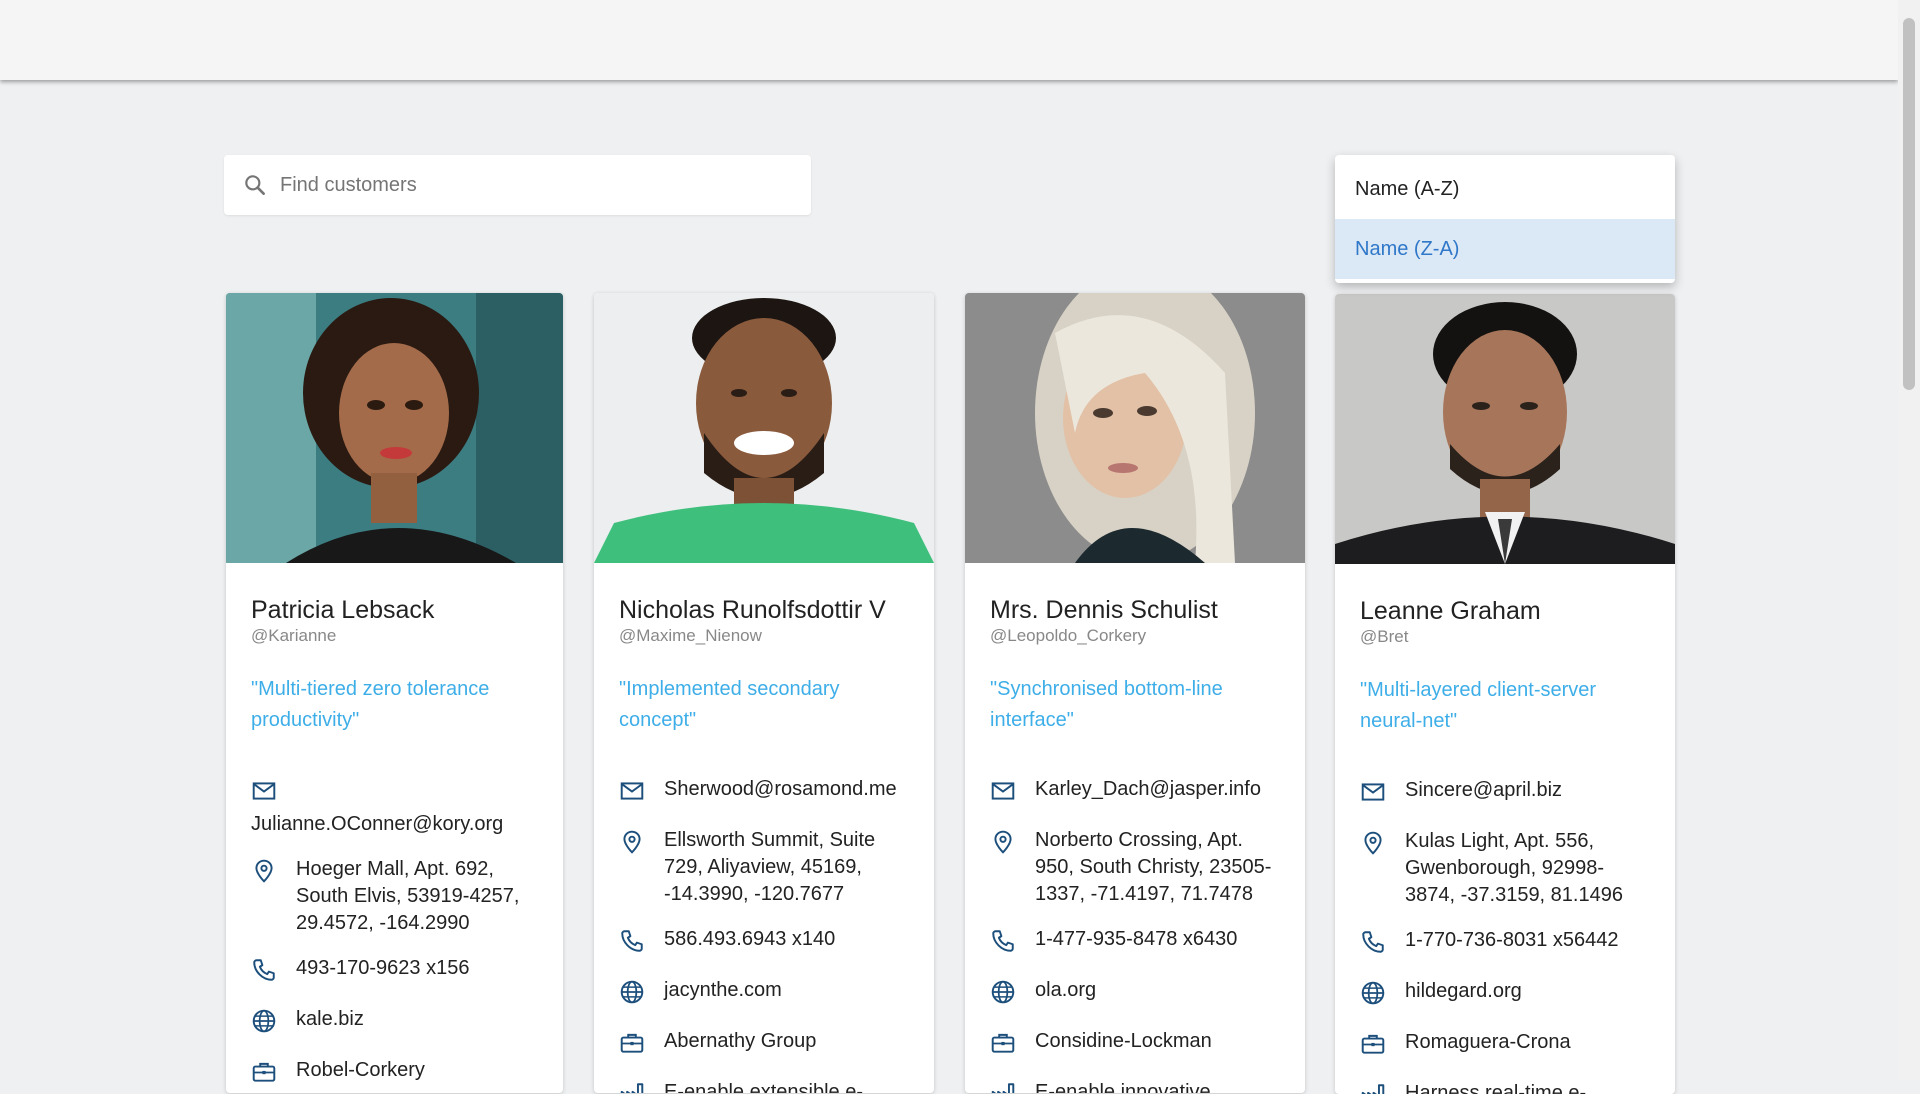  I want to click on sort-option-name-desc: Name (Z-A), so click(1505, 249).